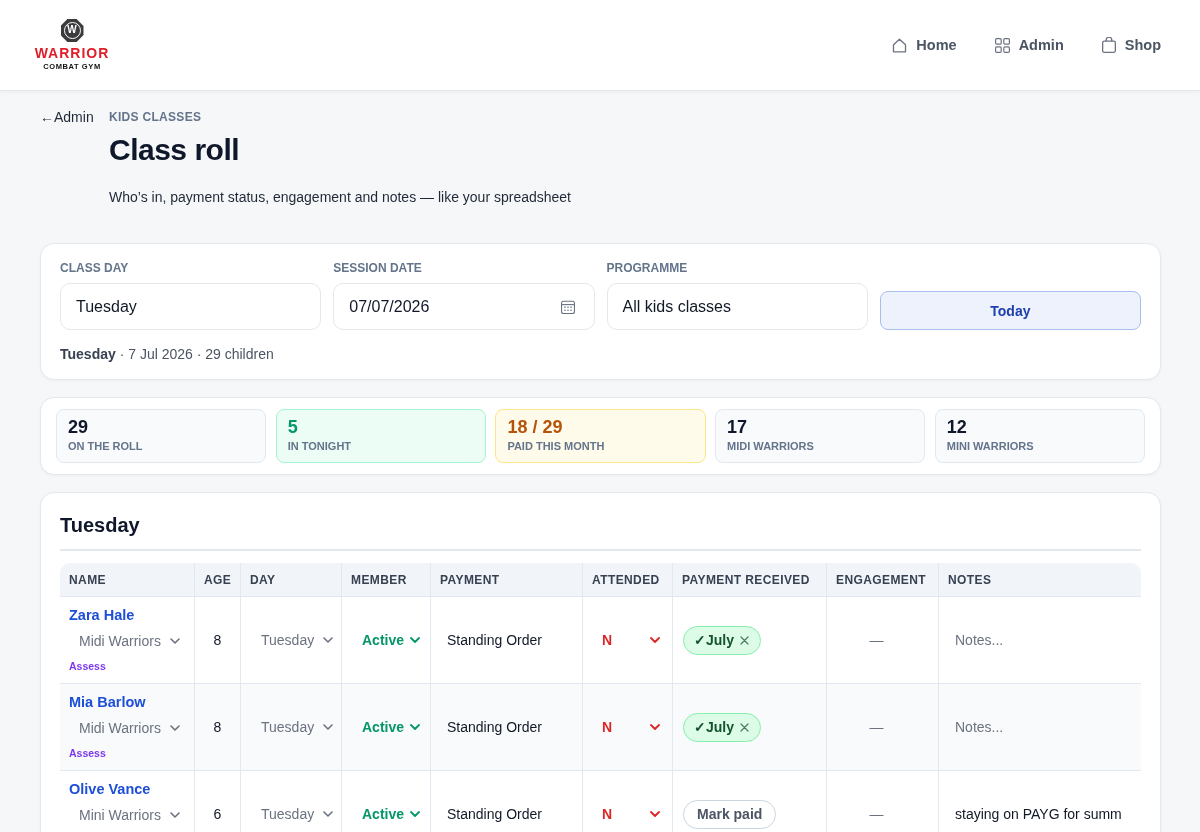 The width and height of the screenshot is (1200, 832). Describe the element at coordinates (72, 30) in the screenshot. I see `logo-emblem: W` at that location.